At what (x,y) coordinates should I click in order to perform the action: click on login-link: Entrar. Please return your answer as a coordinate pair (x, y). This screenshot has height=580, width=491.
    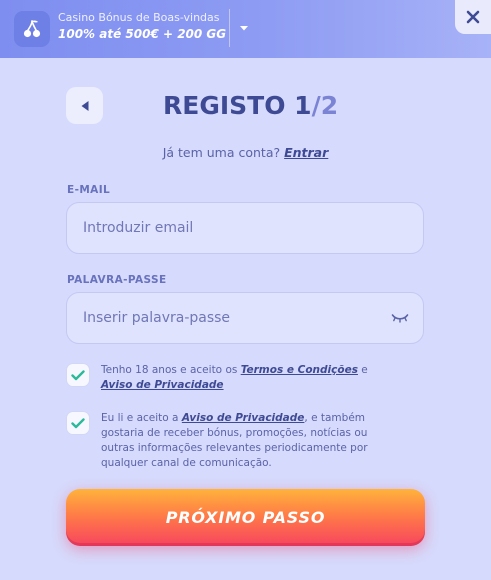
    Looking at the image, I should click on (306, 152).